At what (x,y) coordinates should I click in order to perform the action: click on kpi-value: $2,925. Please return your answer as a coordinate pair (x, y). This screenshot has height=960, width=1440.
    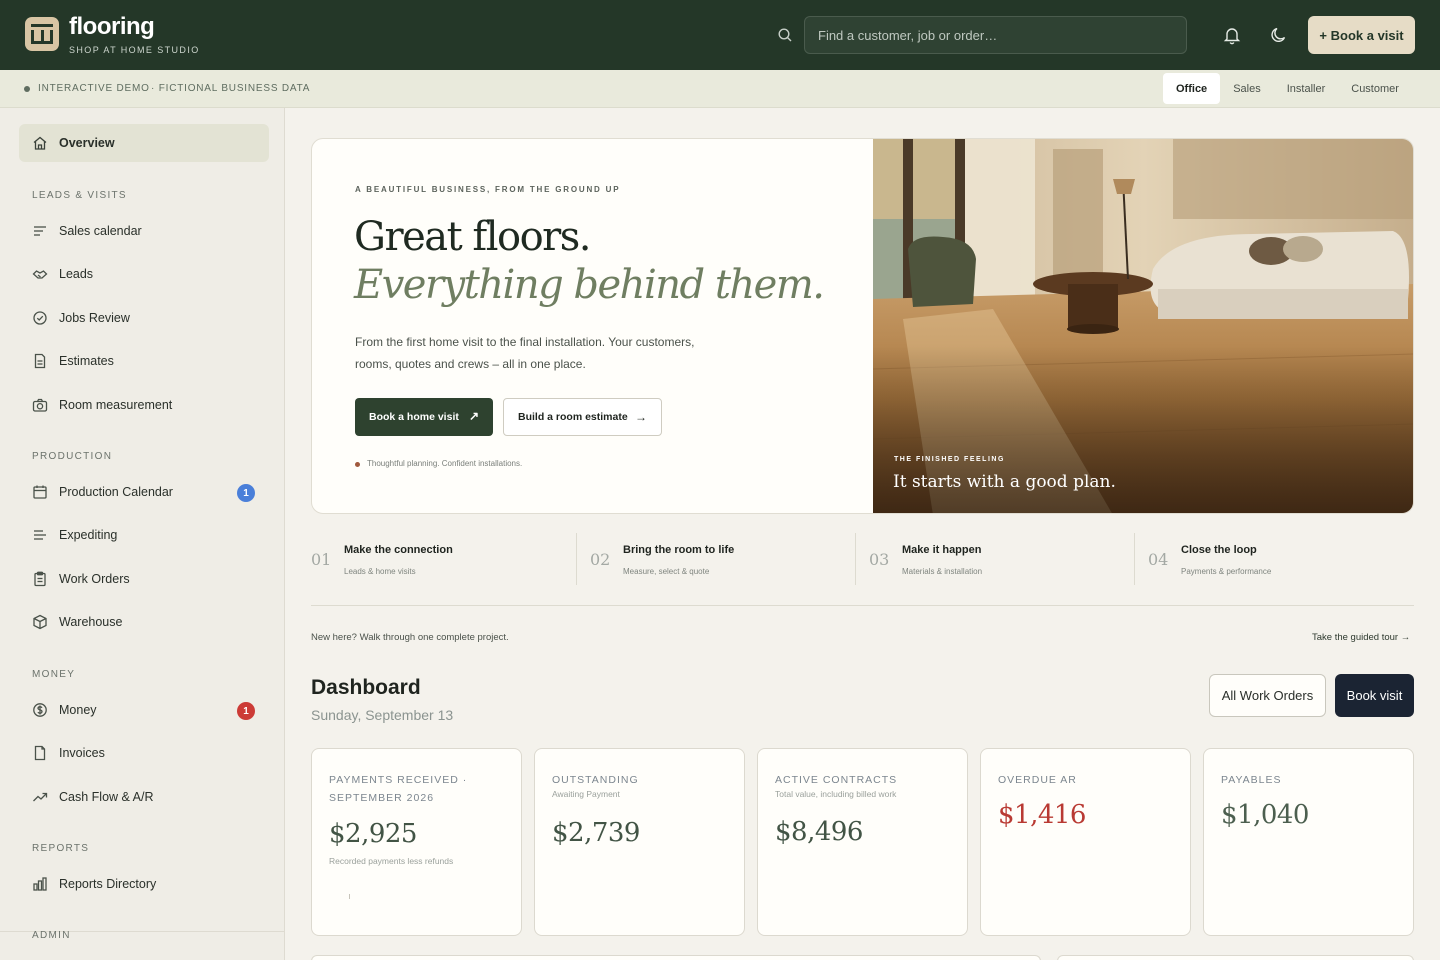
    Looking at the image, I should click on (373, 834).